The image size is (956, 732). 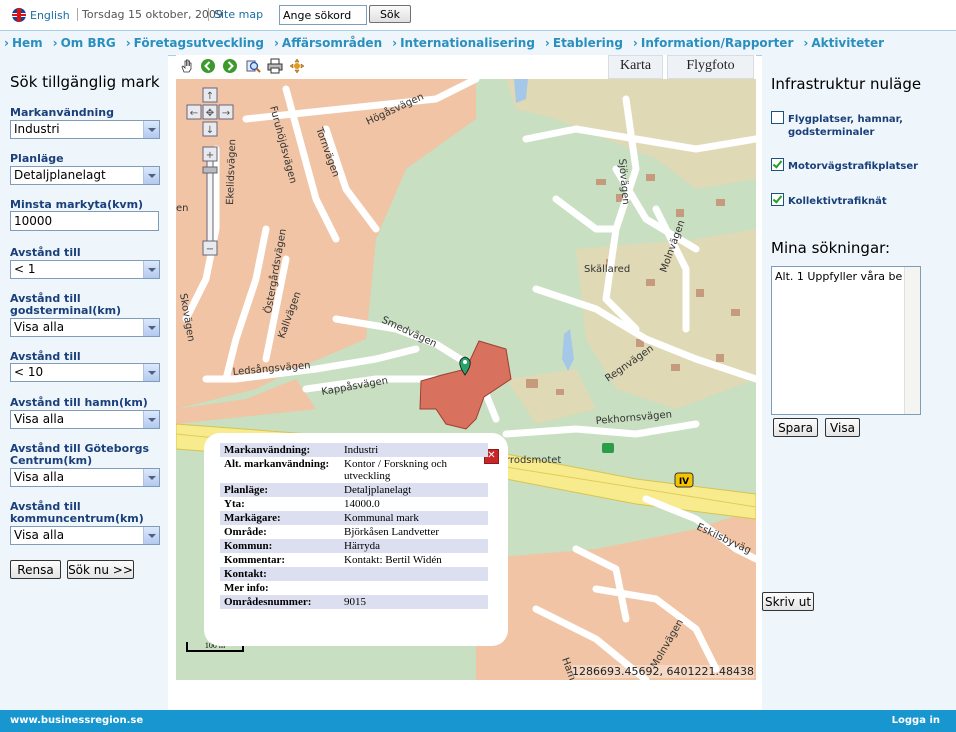 What do you see at coordinates (84, 221) in the screenshot?
I see `markyta-input: 10000` at bounding box center [84, 221].